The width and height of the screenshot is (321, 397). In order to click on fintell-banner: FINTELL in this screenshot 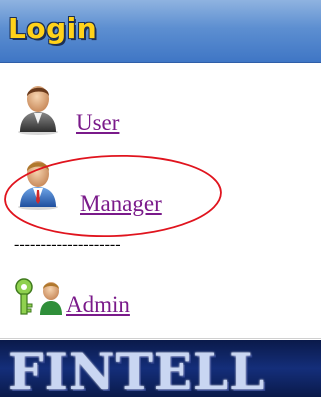, I will do `click(160, 368)`.